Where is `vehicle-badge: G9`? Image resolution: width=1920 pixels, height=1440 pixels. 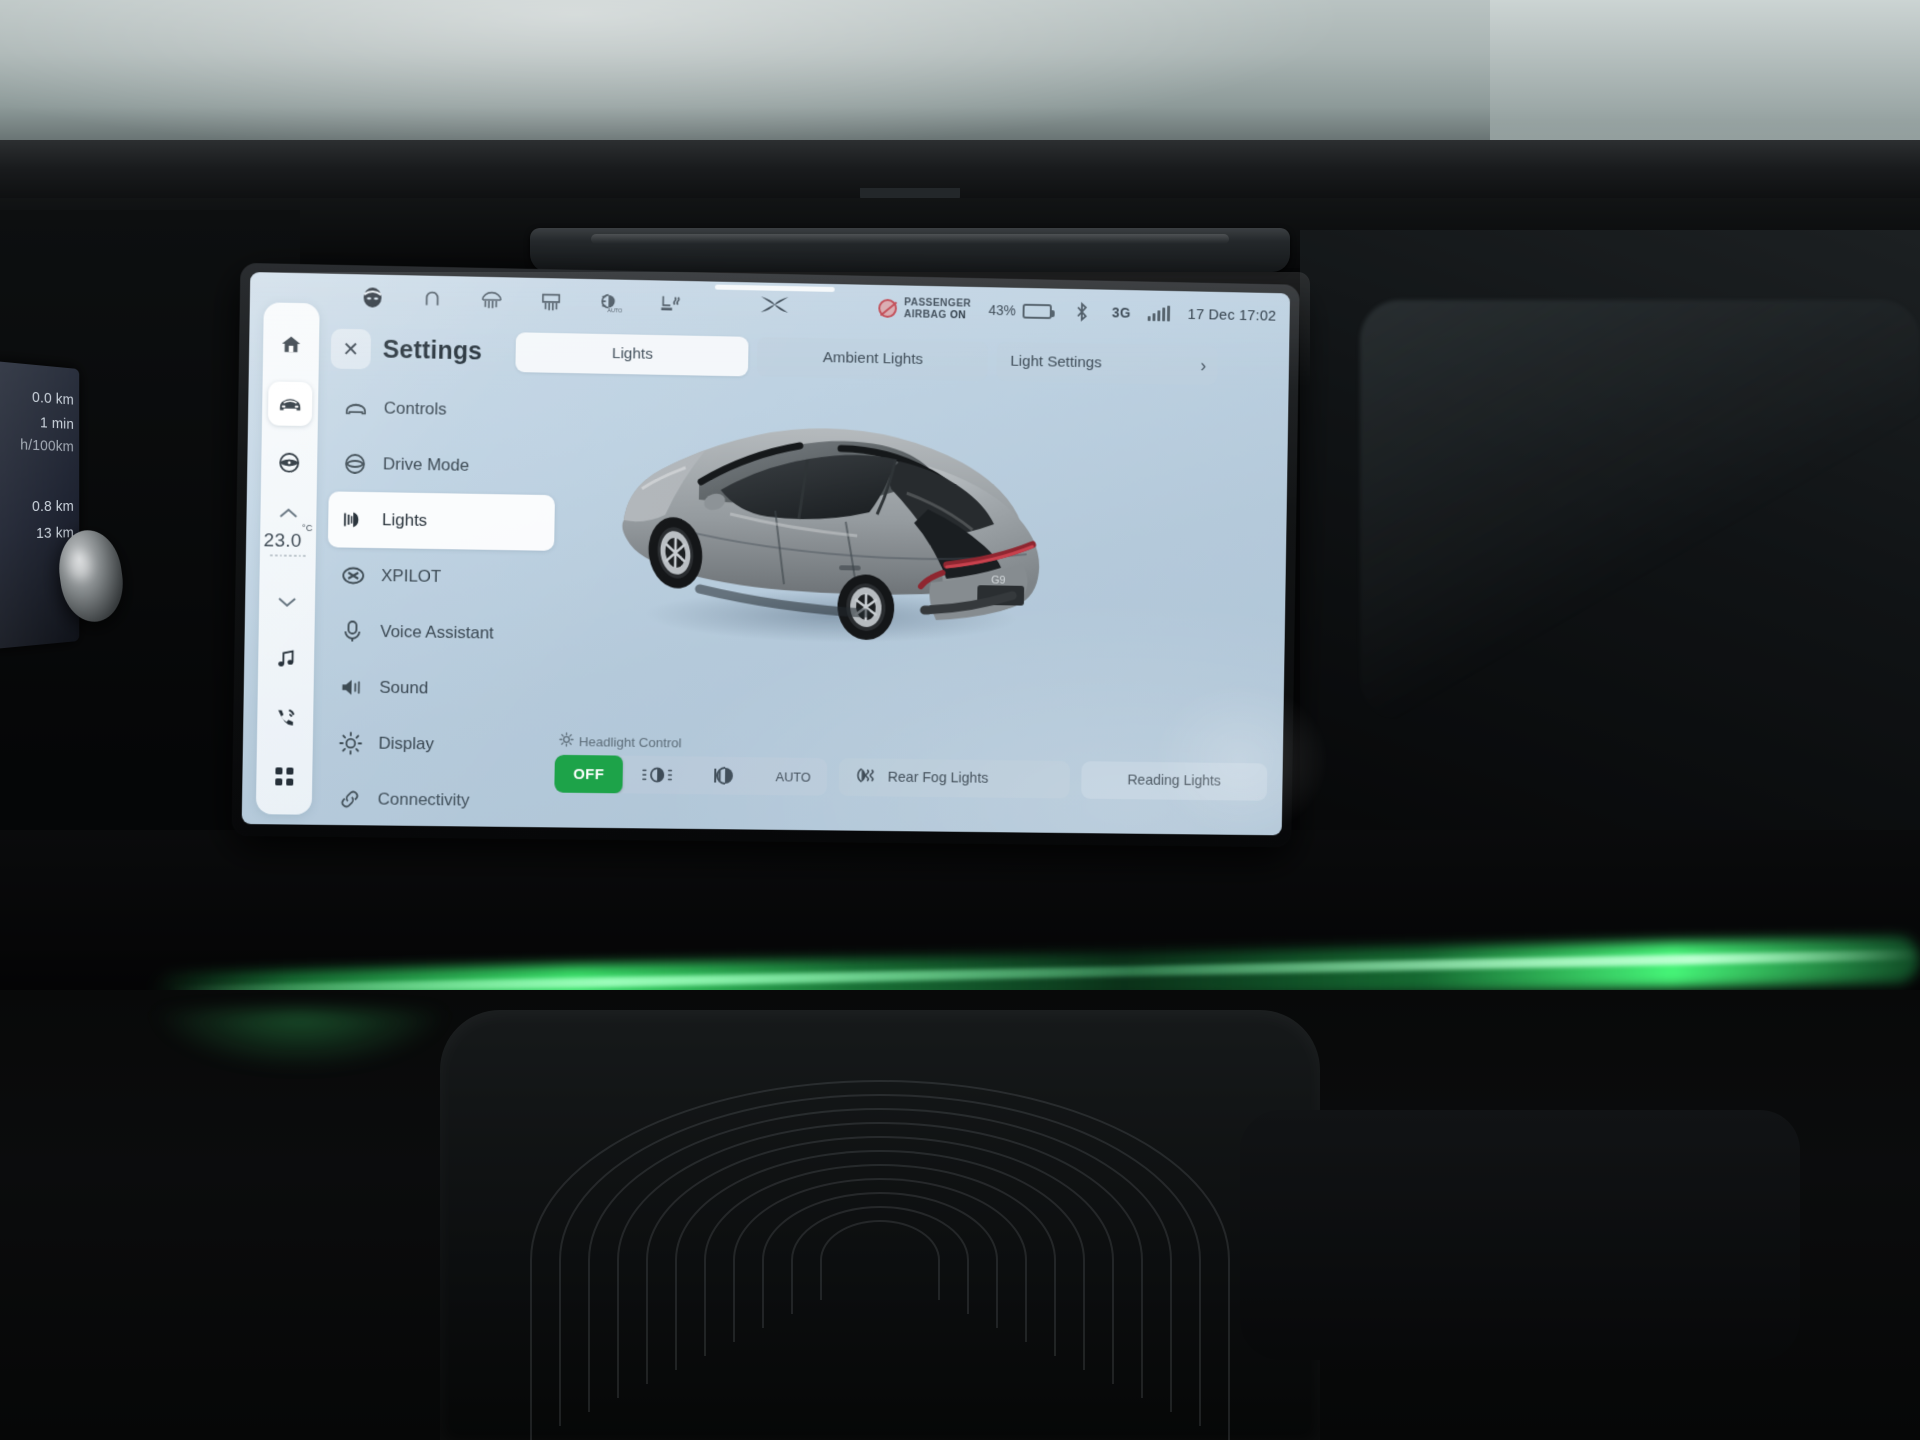 vehicle-badge: G9 is located at coordinates (998, 581).